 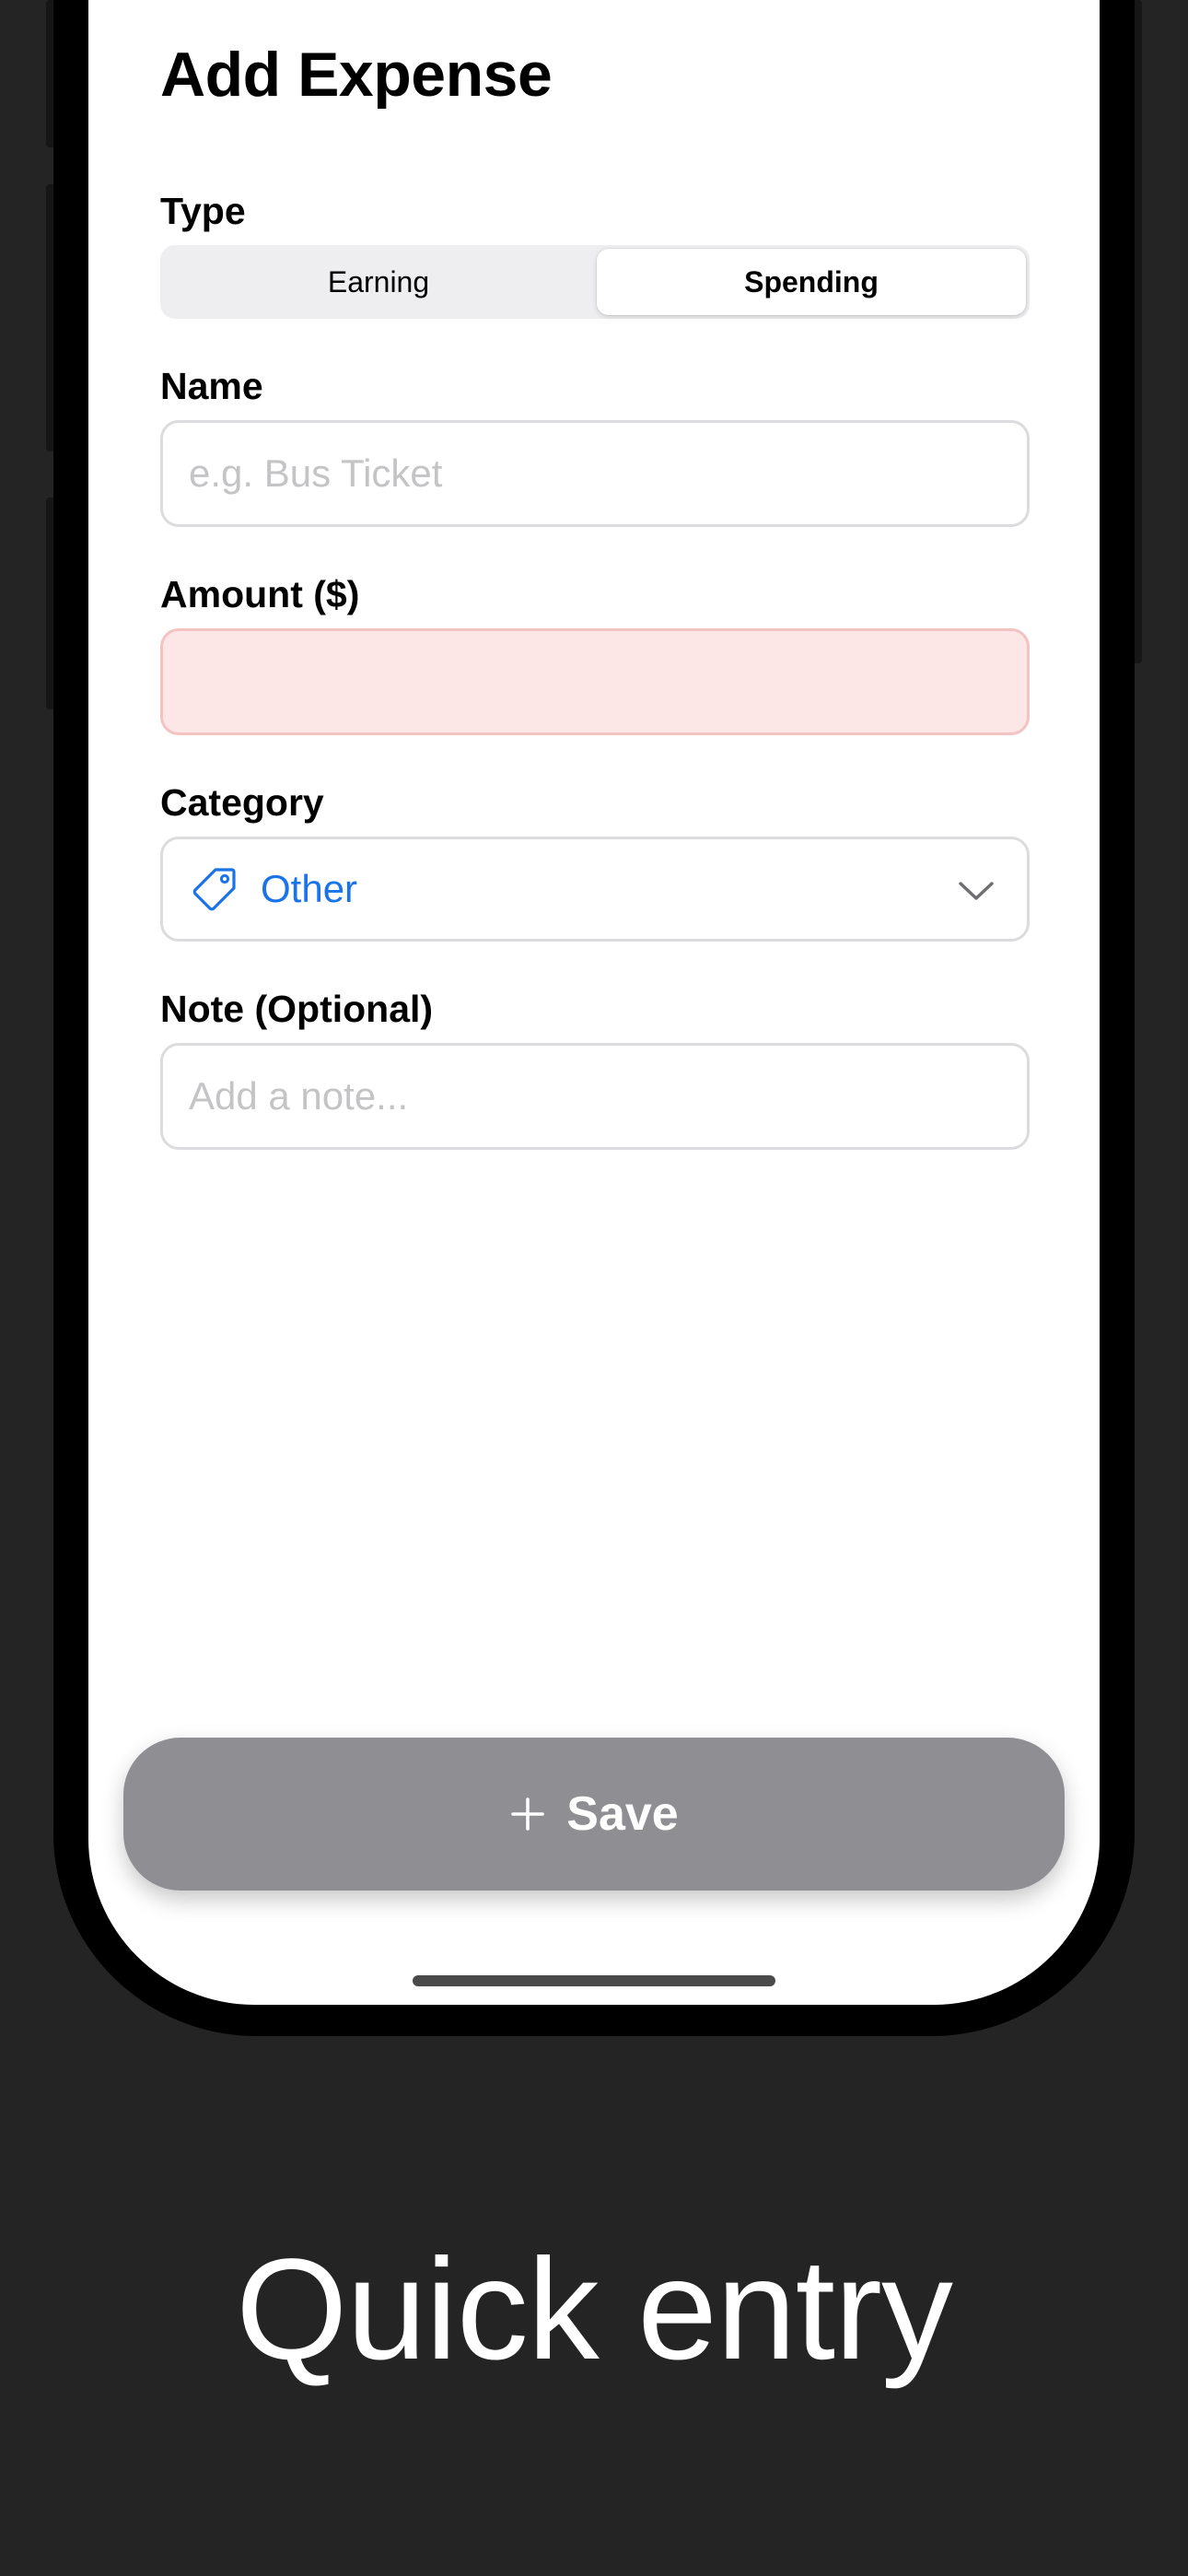 What do you see at coordinates (595, 282) in the screenshot?
I see `type-segmented-control: Earning Spending` at bounding box center [595, 282].